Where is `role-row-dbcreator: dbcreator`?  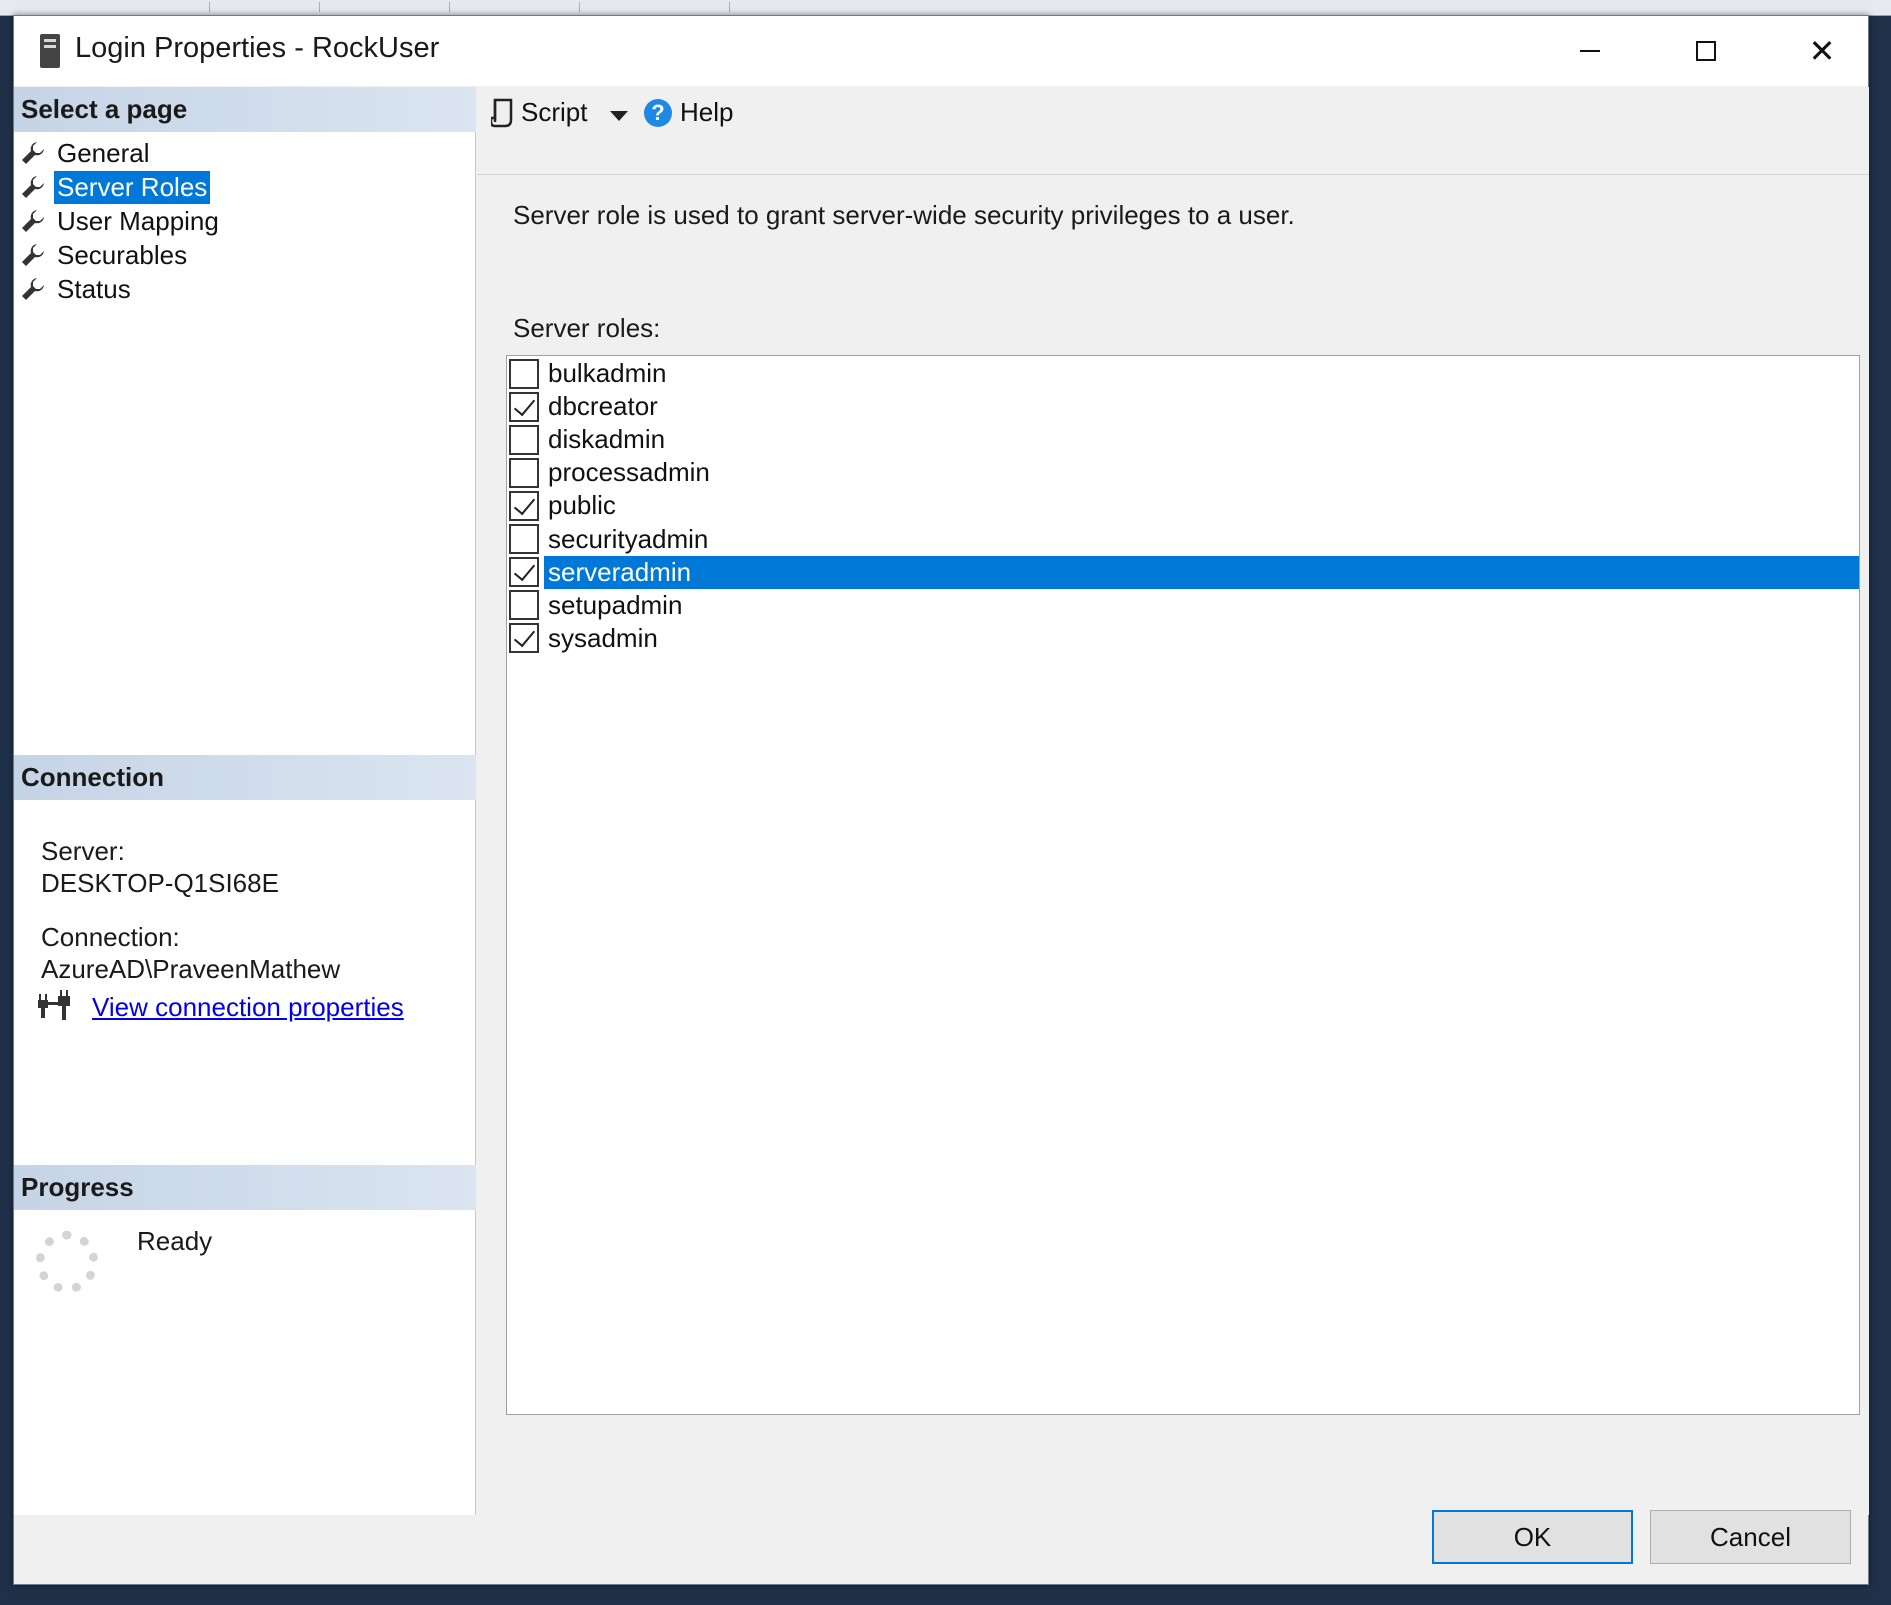 role-row-dbcreator: dbcreator is located at coordinates (1183, 406).